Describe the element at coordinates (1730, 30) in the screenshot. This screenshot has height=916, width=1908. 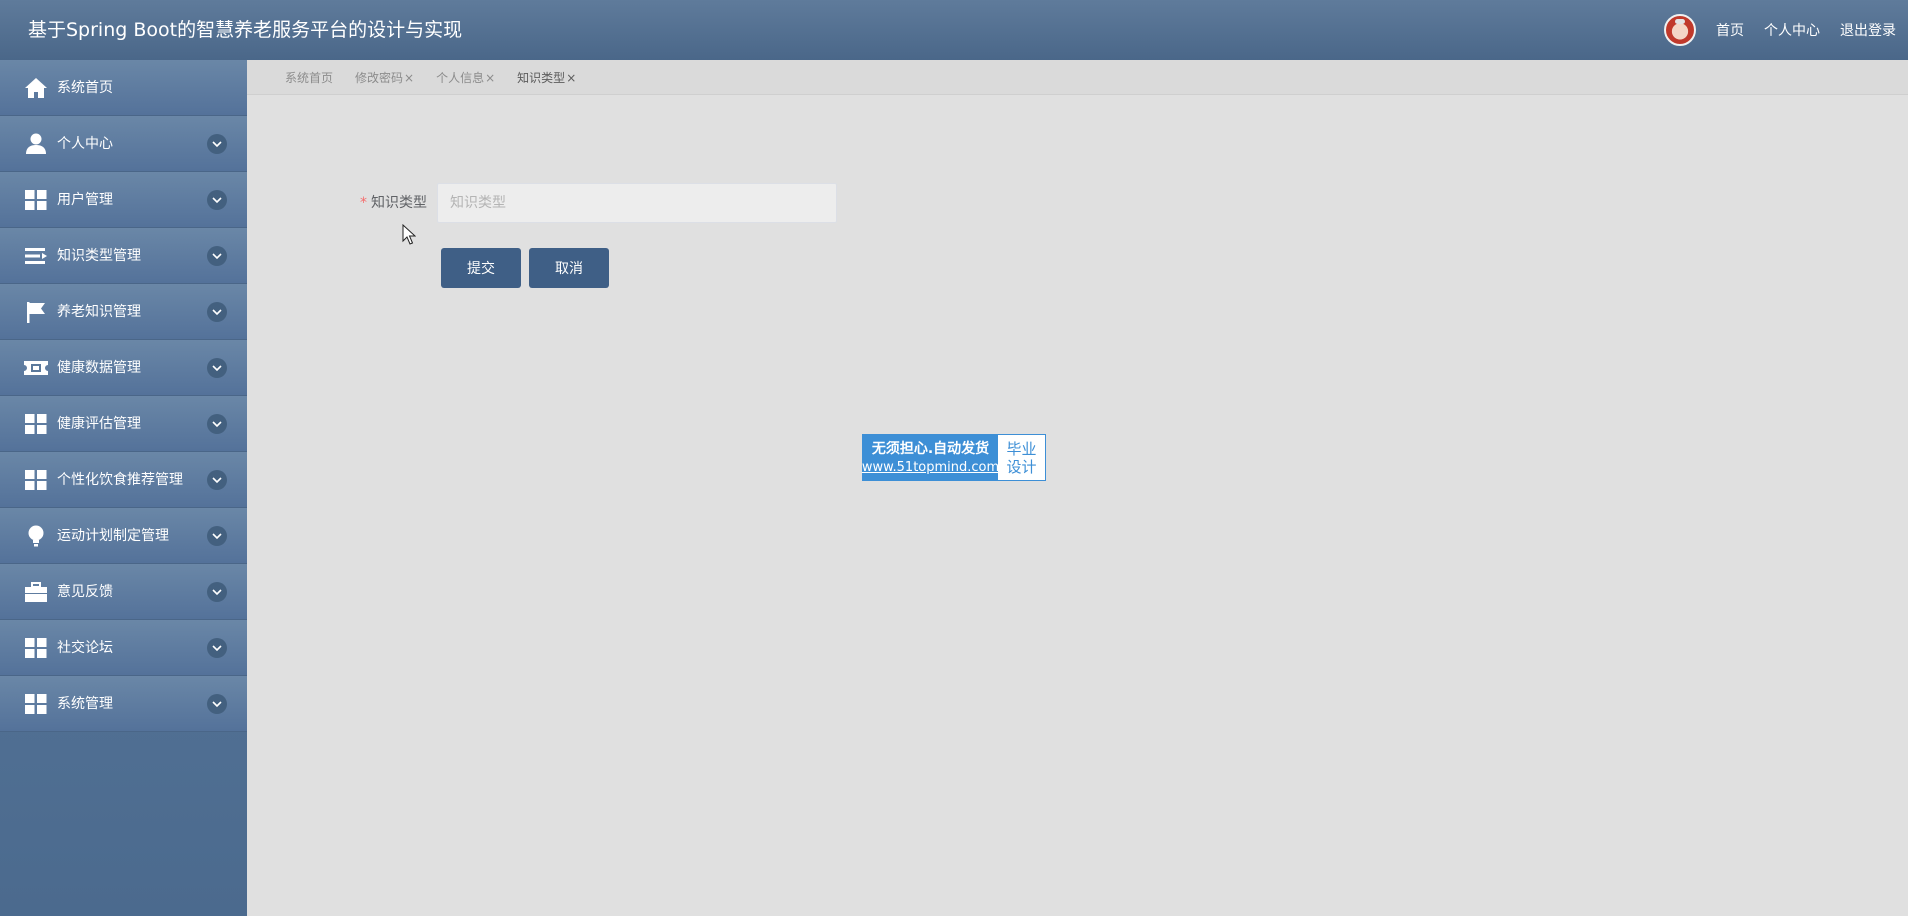
I see `home-link: 首页` at that location.